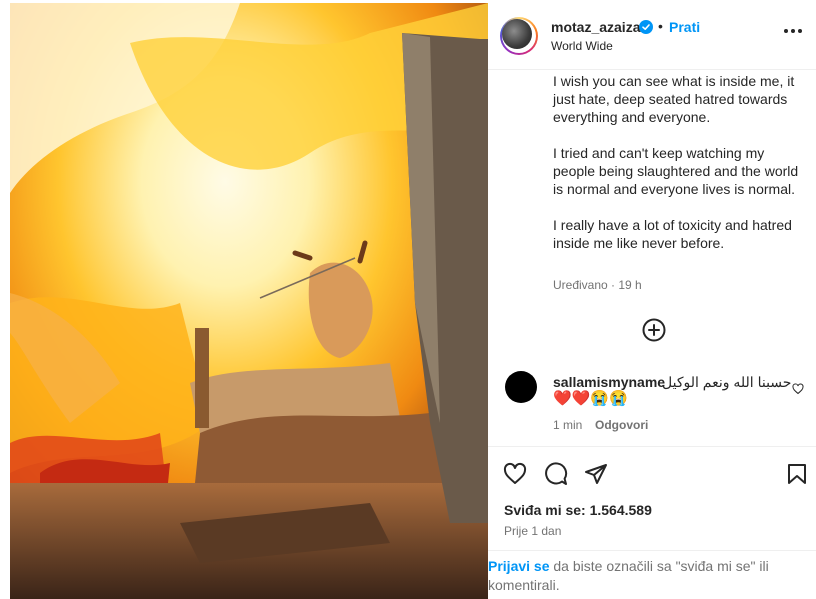  What do you see at coordinates (727, 382) in the screenshot?
I see `comment-text: حسبنا الله ونعم الوكيل` at bounding box center [727, 382].